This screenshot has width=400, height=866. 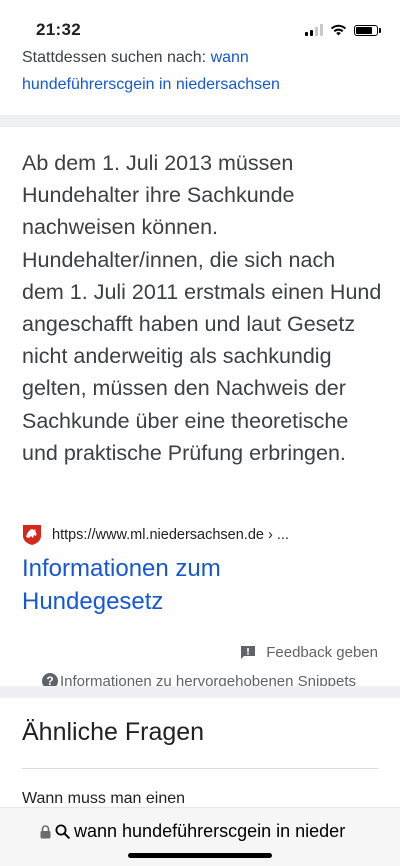 I want to click on wifi-icon, so click(x=338, y=30).